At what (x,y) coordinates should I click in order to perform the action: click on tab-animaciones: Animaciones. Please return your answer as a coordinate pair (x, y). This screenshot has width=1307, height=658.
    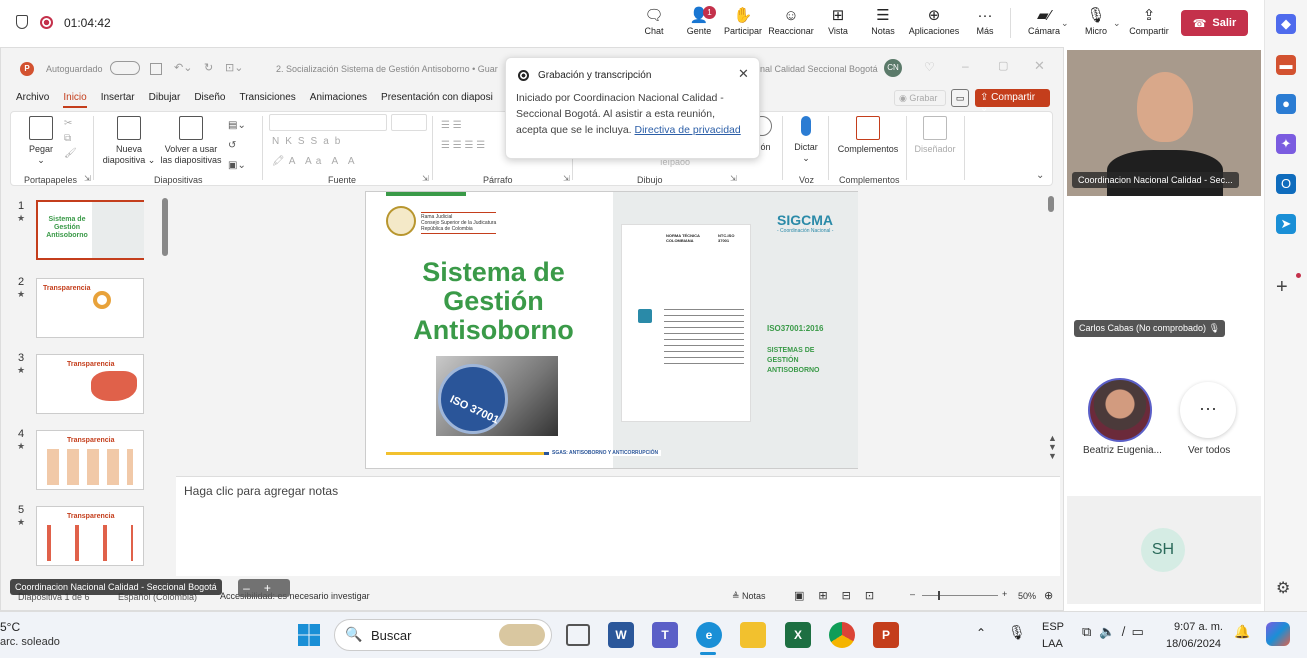
    Looking at the image, I should click on (338, 100).